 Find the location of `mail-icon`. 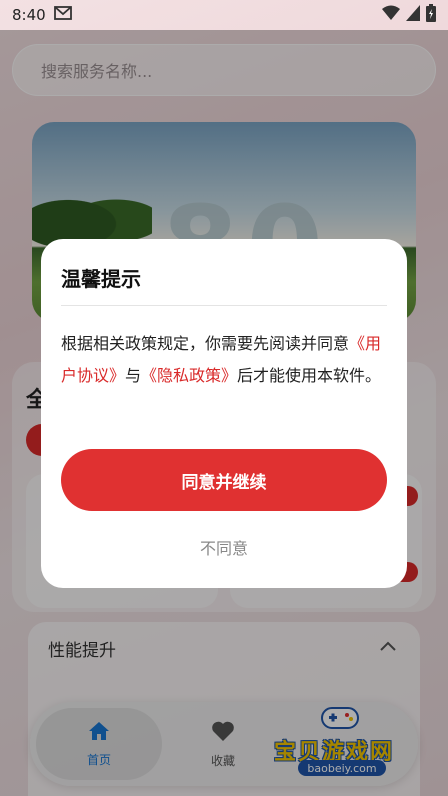

mail-icon is located at coordinates (62, 15).